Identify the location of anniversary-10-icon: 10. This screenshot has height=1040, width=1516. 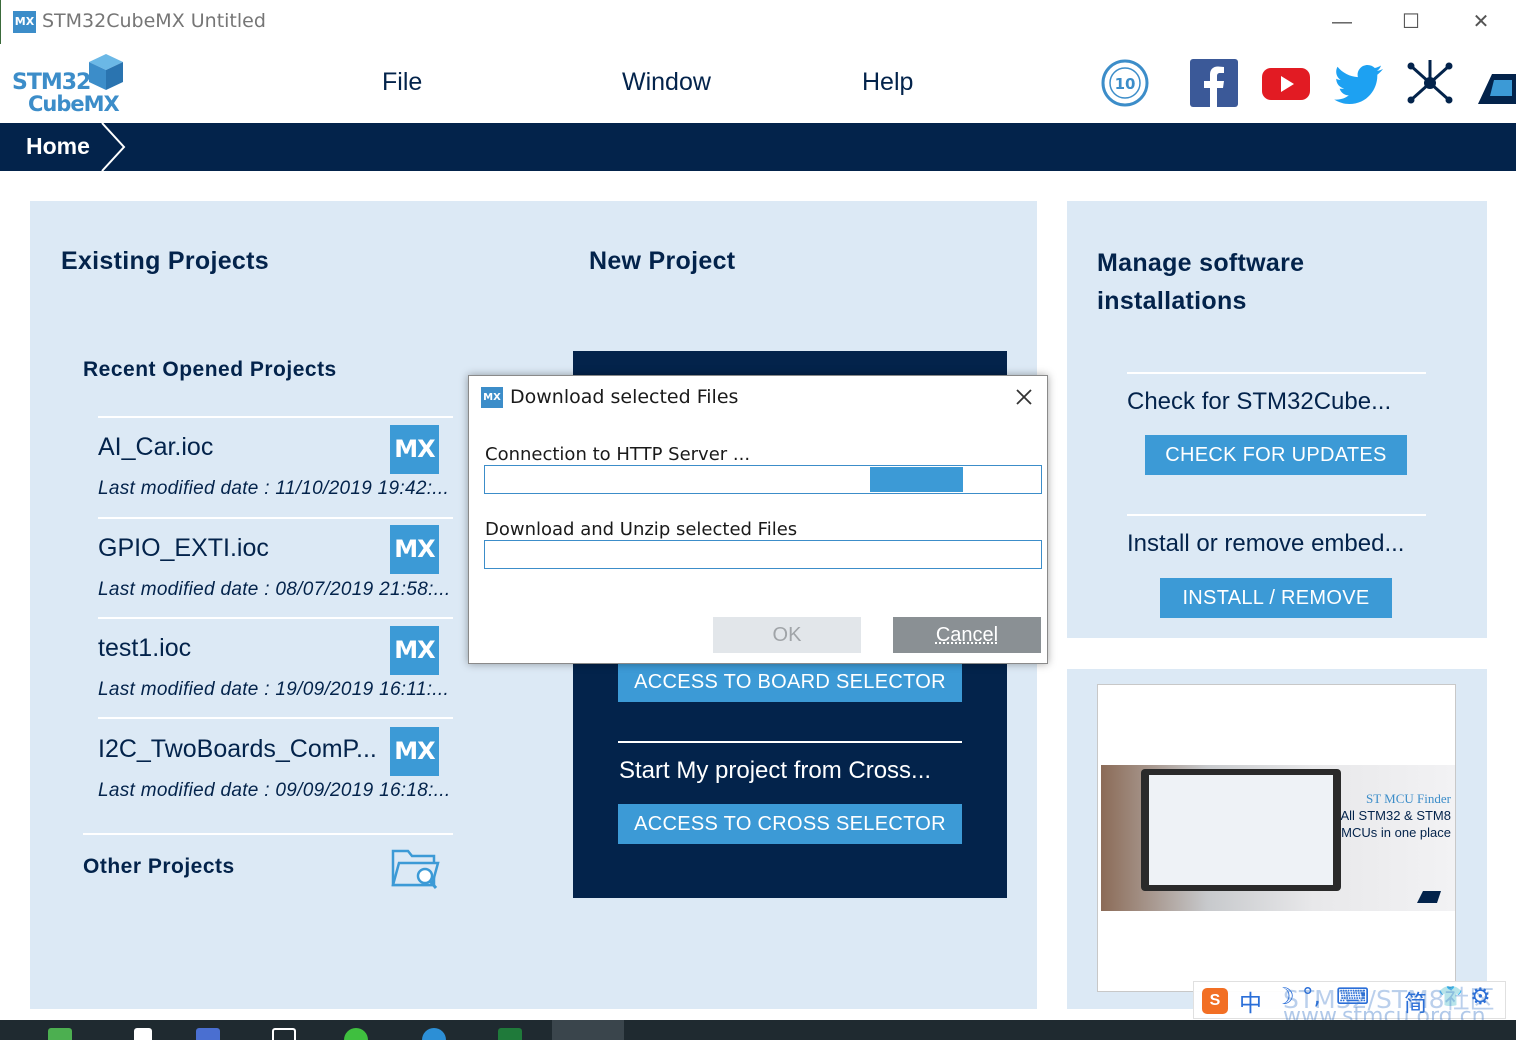
(1125, 83).